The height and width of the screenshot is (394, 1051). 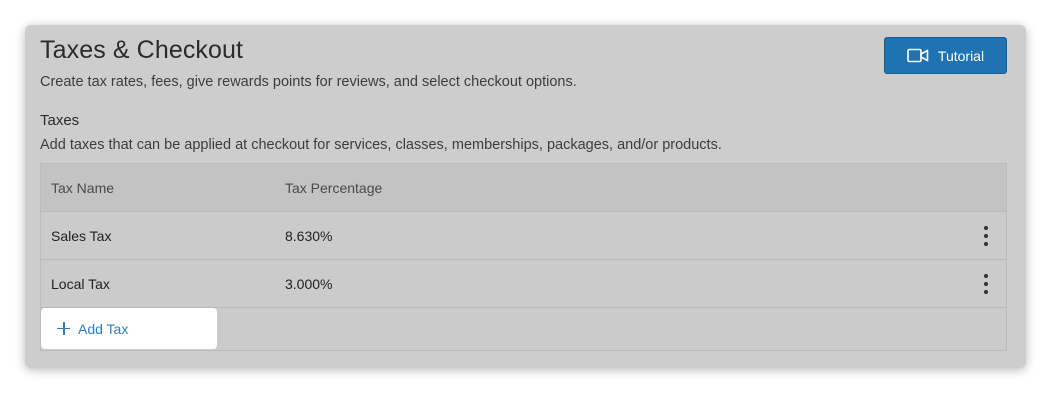 What do you see at coordinates (83, 188) in the screenshot?
I see `column-header-tax-name: Tax Name` at bounding box center [83, 188].